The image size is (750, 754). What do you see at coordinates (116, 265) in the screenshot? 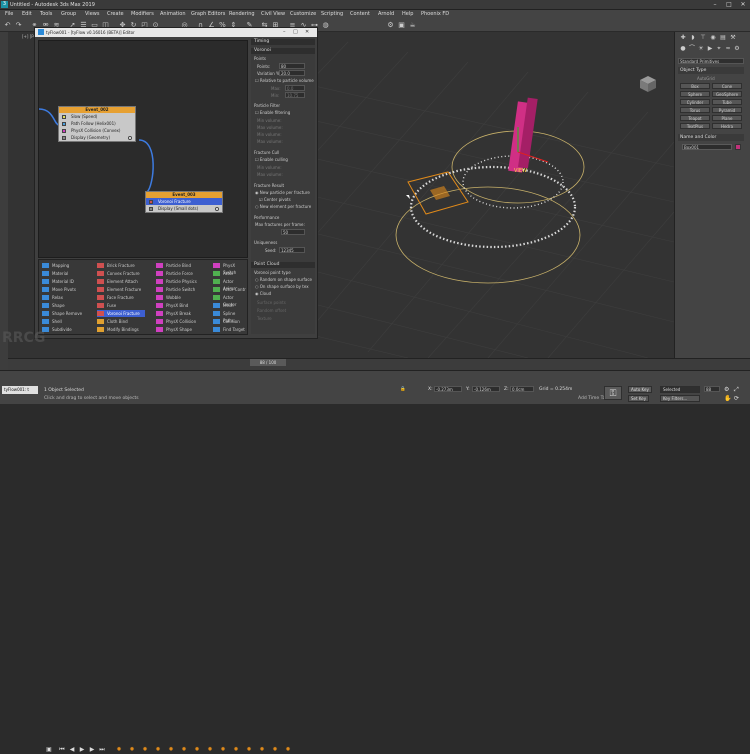
I see `depot-item: Brick Fracture` at bounding box center [116, 265].